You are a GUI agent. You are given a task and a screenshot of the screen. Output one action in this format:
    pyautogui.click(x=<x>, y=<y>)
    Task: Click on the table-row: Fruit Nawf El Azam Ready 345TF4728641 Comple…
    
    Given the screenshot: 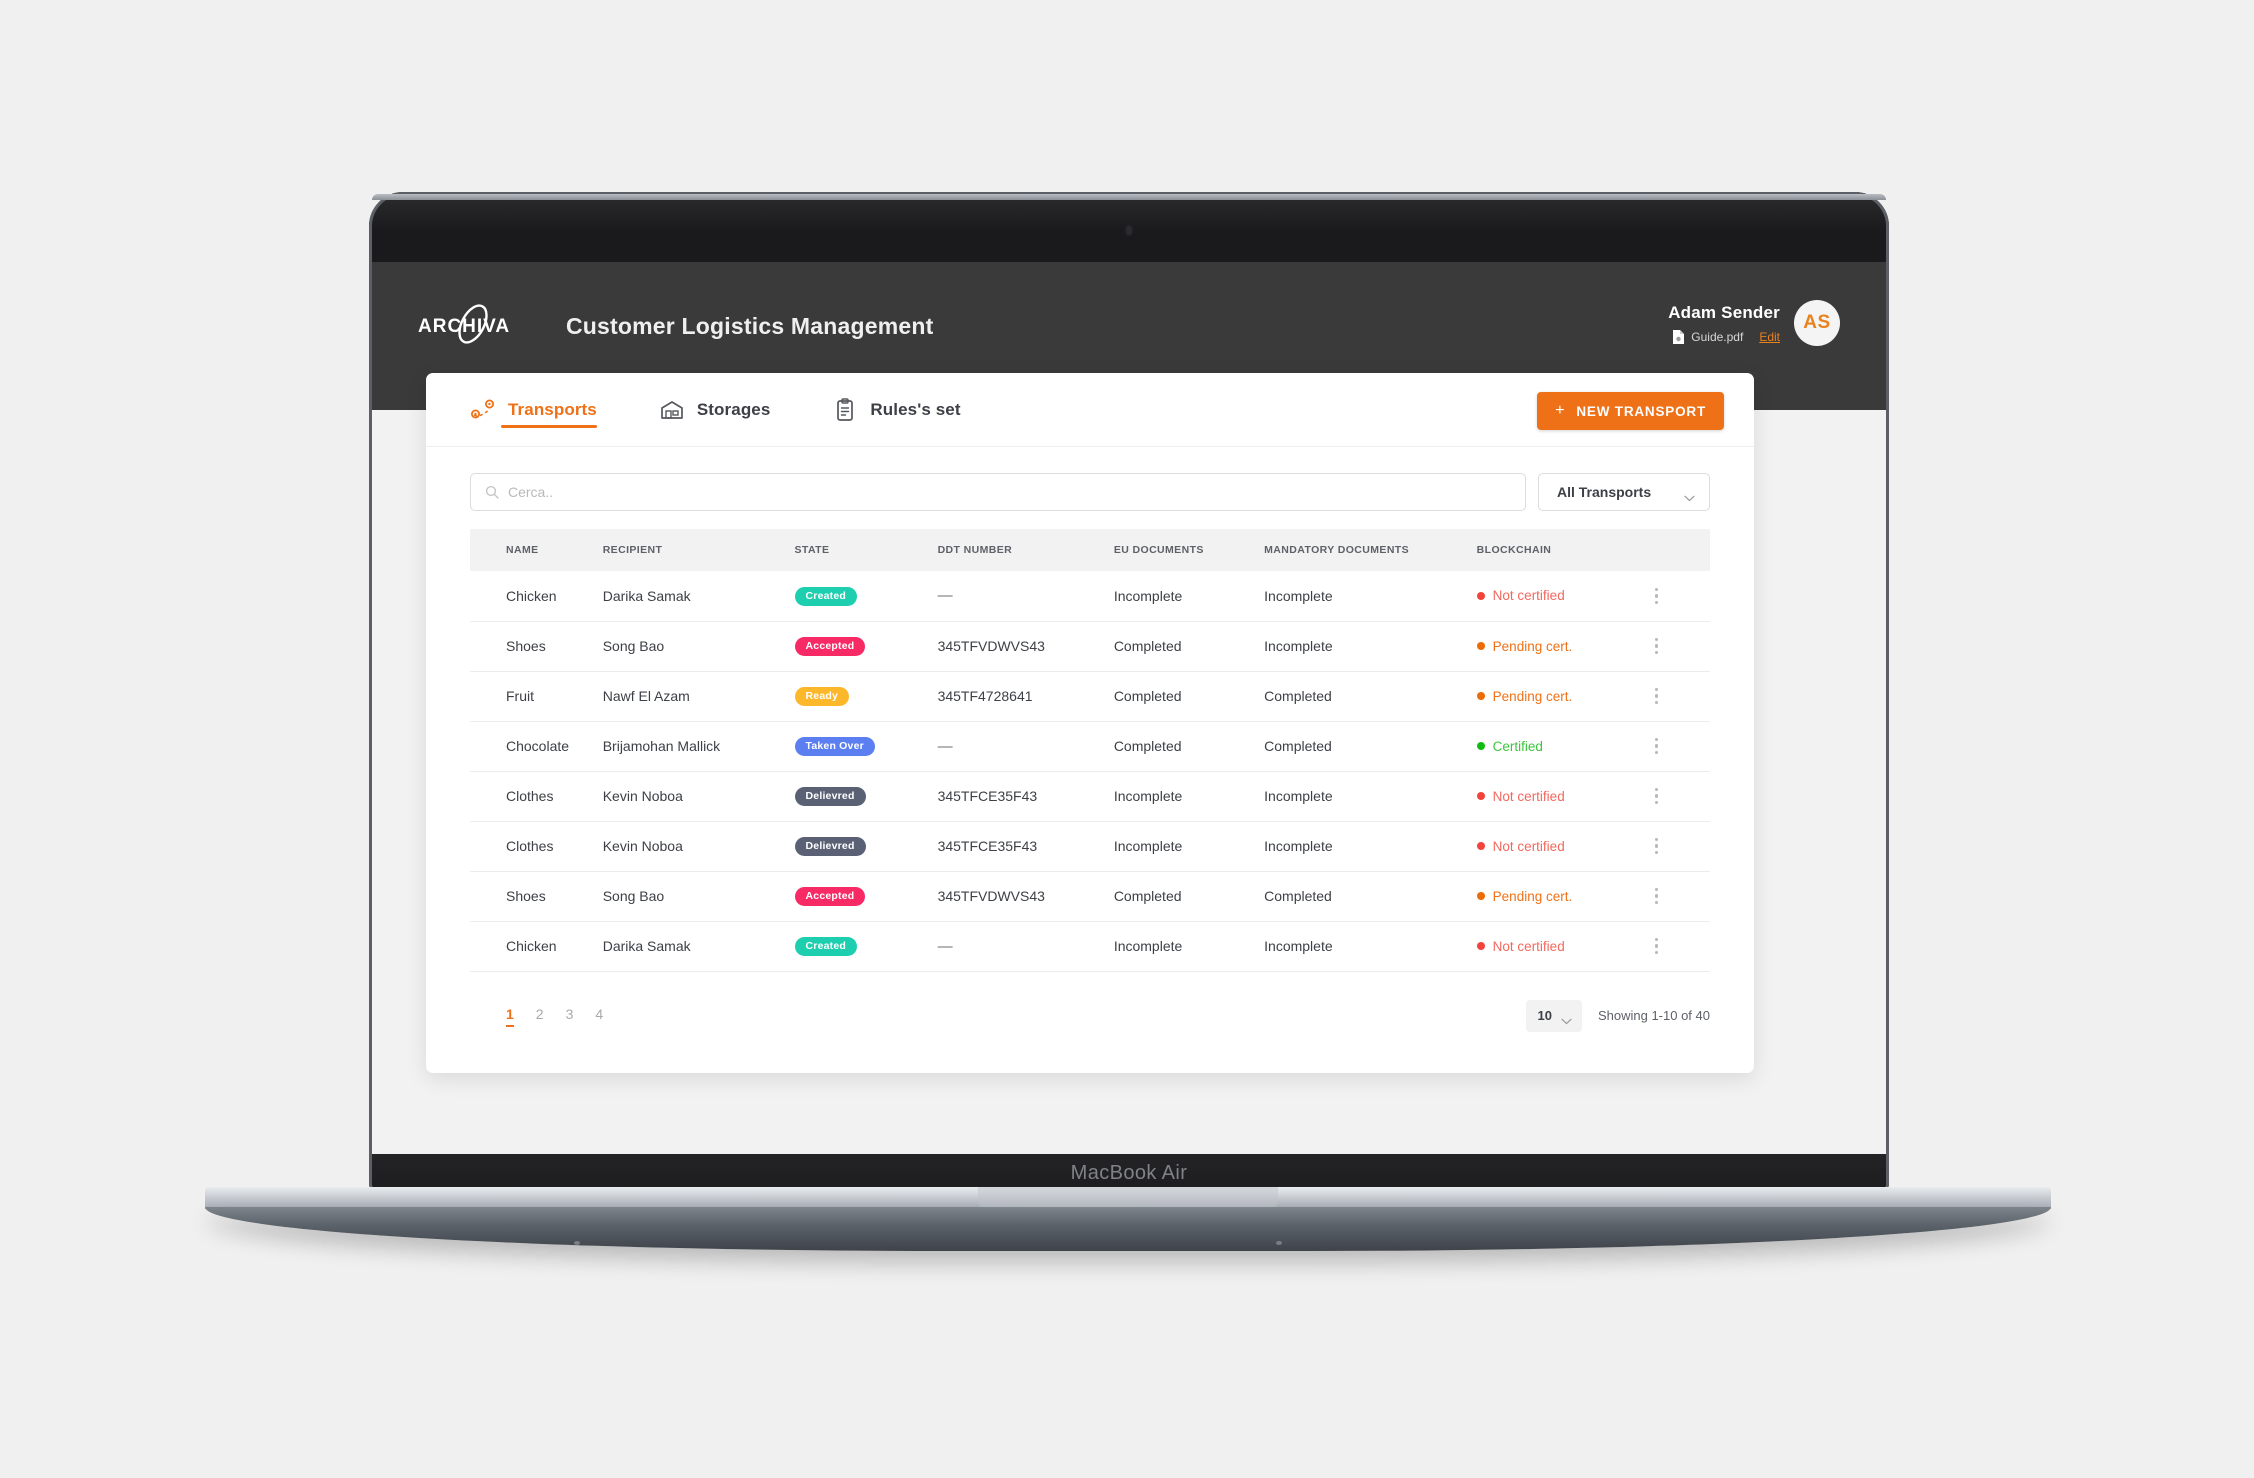 What is the action you would take?
    pyautogui.click(x=1090, y=696)
    